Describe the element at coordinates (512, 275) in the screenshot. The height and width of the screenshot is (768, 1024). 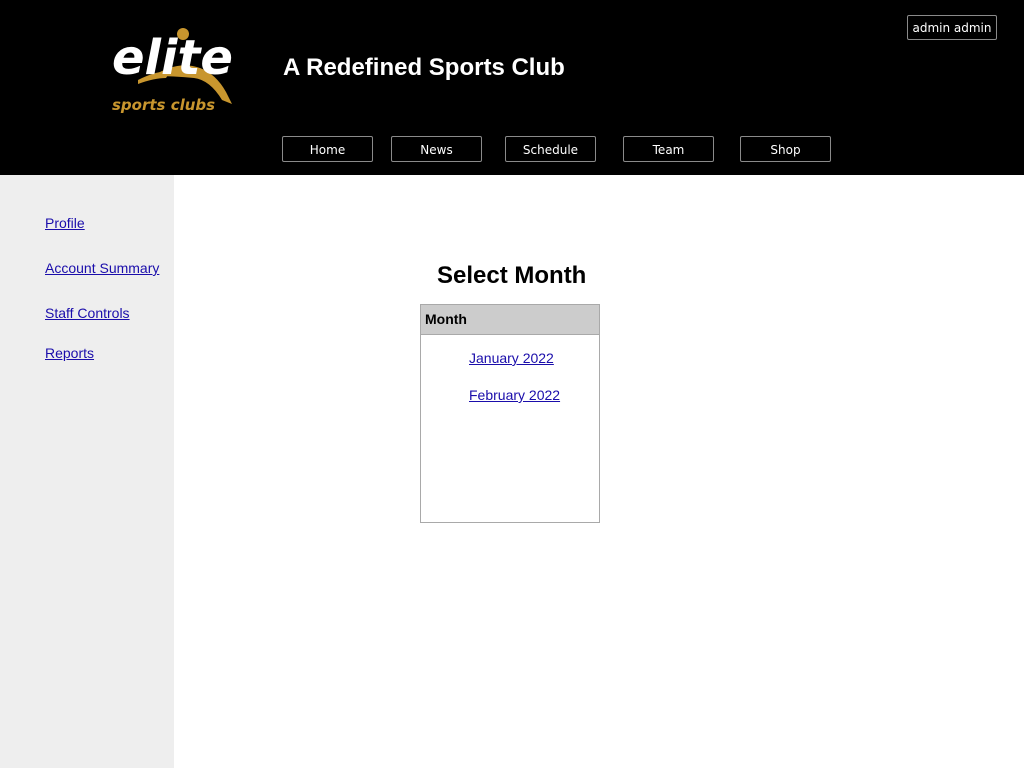
I see `page-title: Select Month` at that location.